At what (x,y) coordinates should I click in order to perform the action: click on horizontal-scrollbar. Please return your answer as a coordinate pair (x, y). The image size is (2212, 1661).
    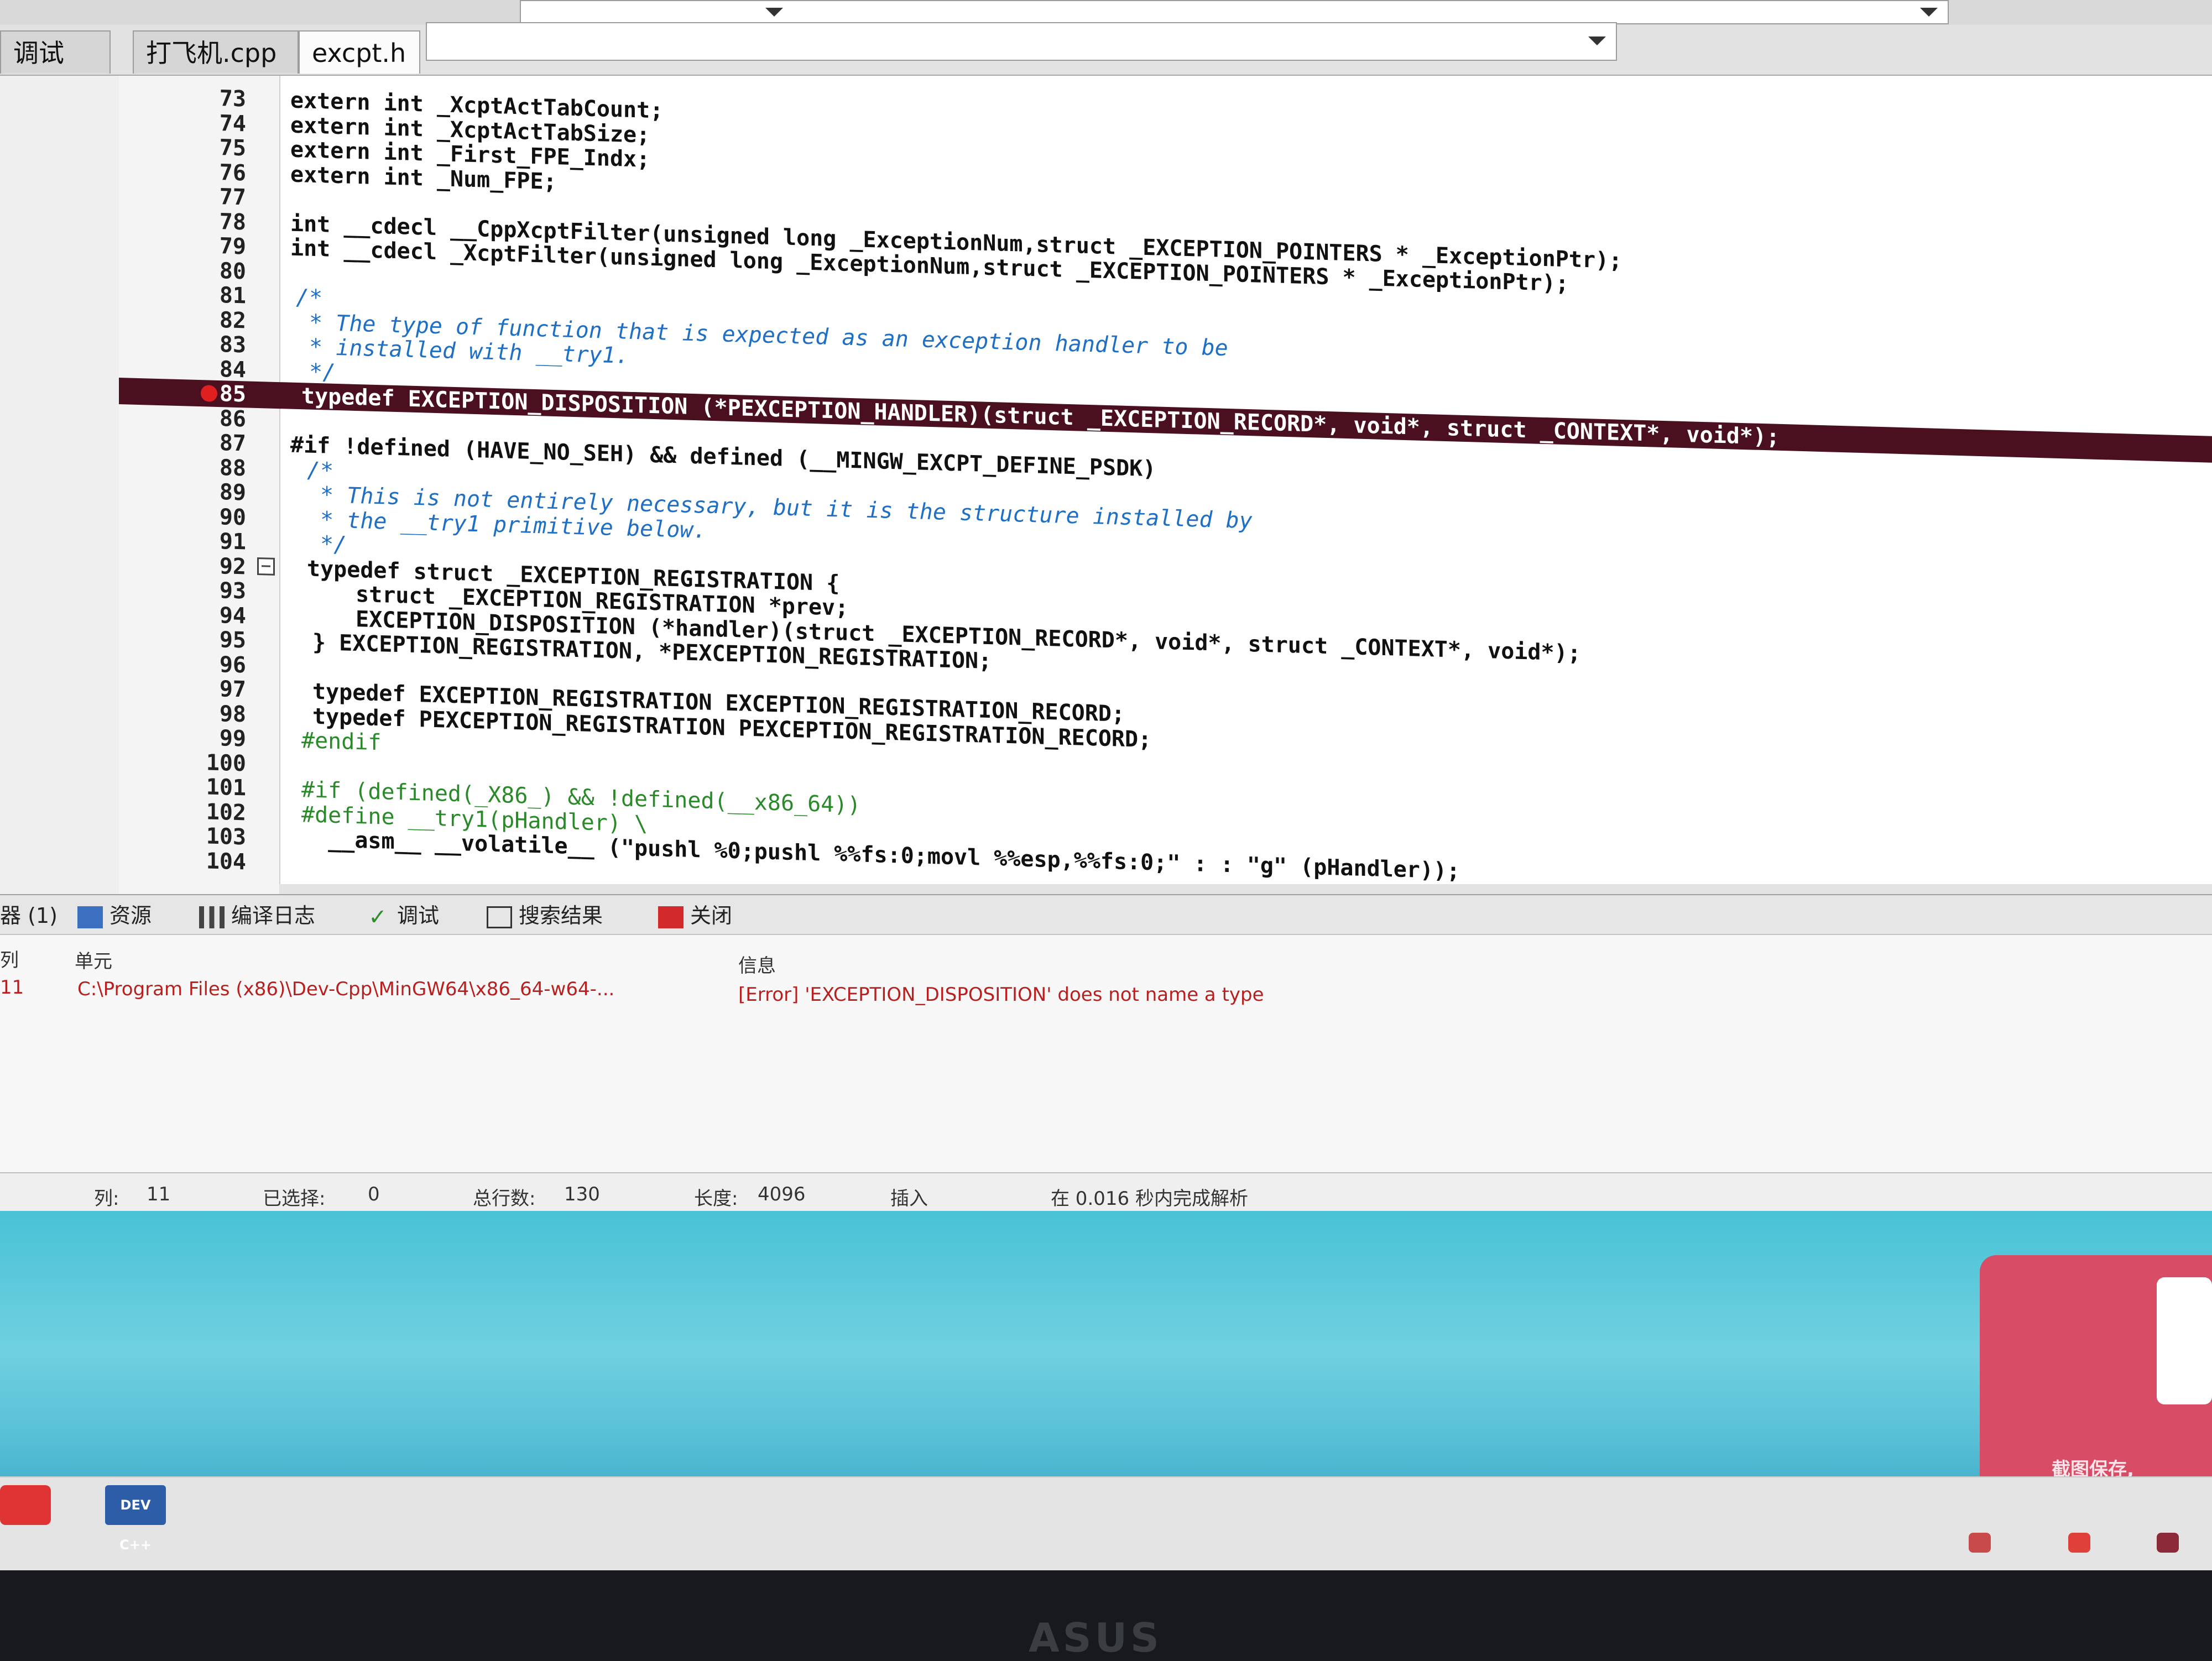
    Looking at the image, I should click on (1245, 889).